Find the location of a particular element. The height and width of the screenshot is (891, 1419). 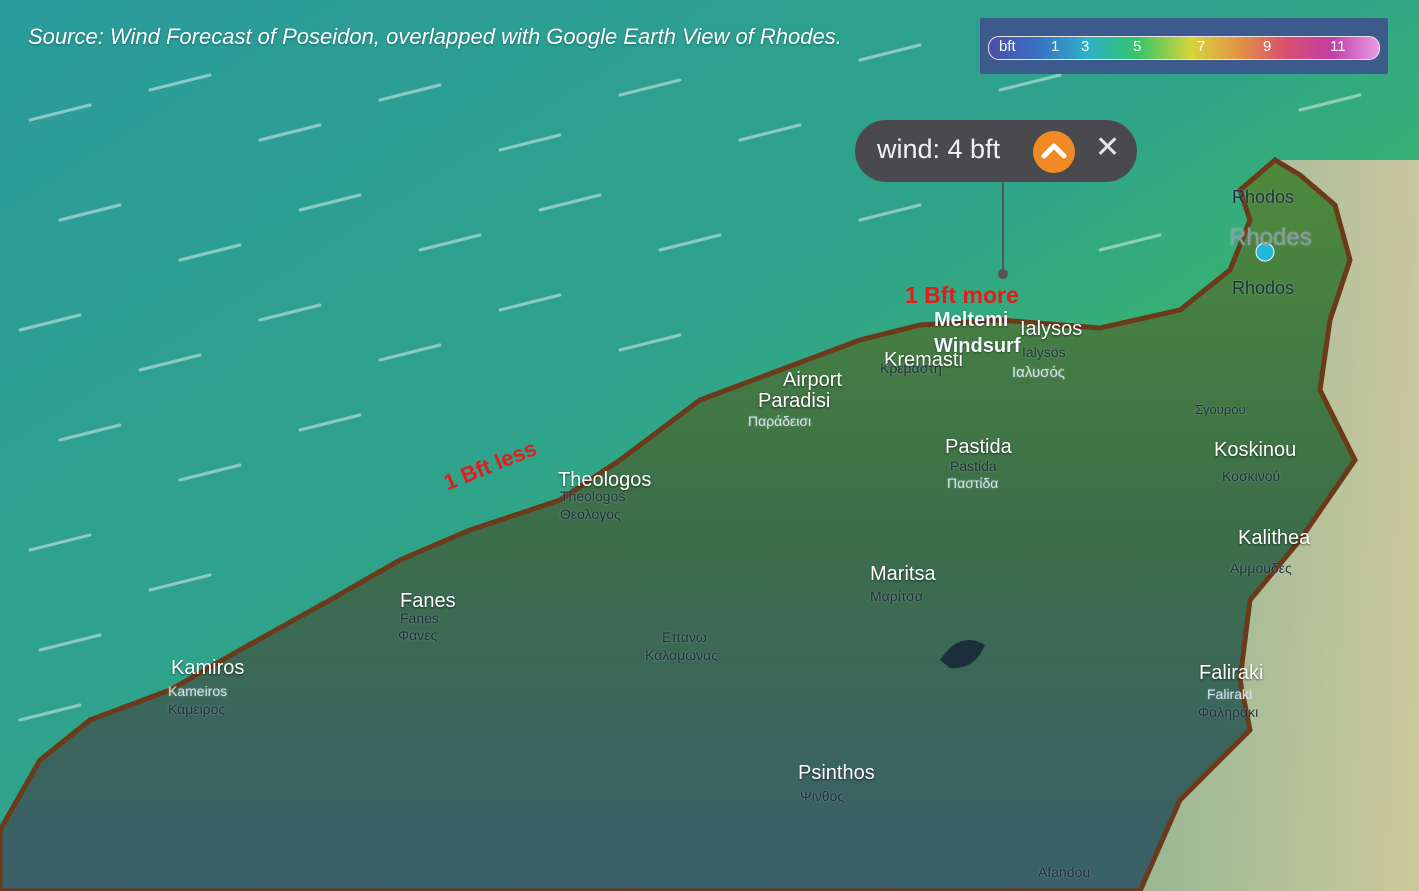

place-ialysos: Ialysos is located at coordinates (1051, 329).